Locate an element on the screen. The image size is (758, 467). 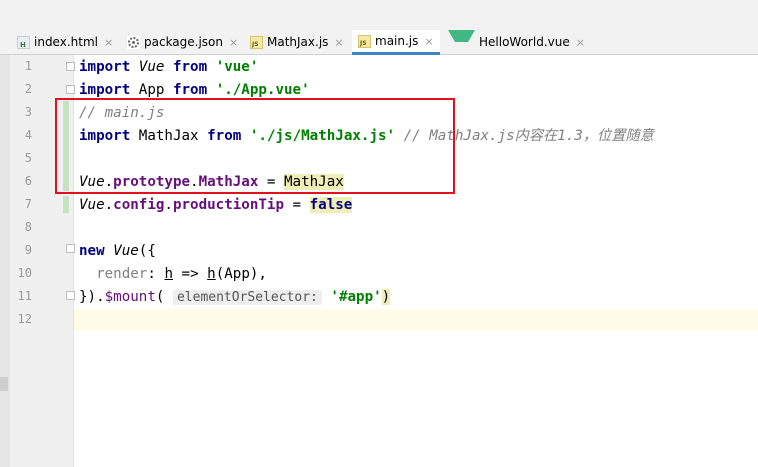
code-line-1: import Vue from 'vue' is located at coordinates (168, 67).